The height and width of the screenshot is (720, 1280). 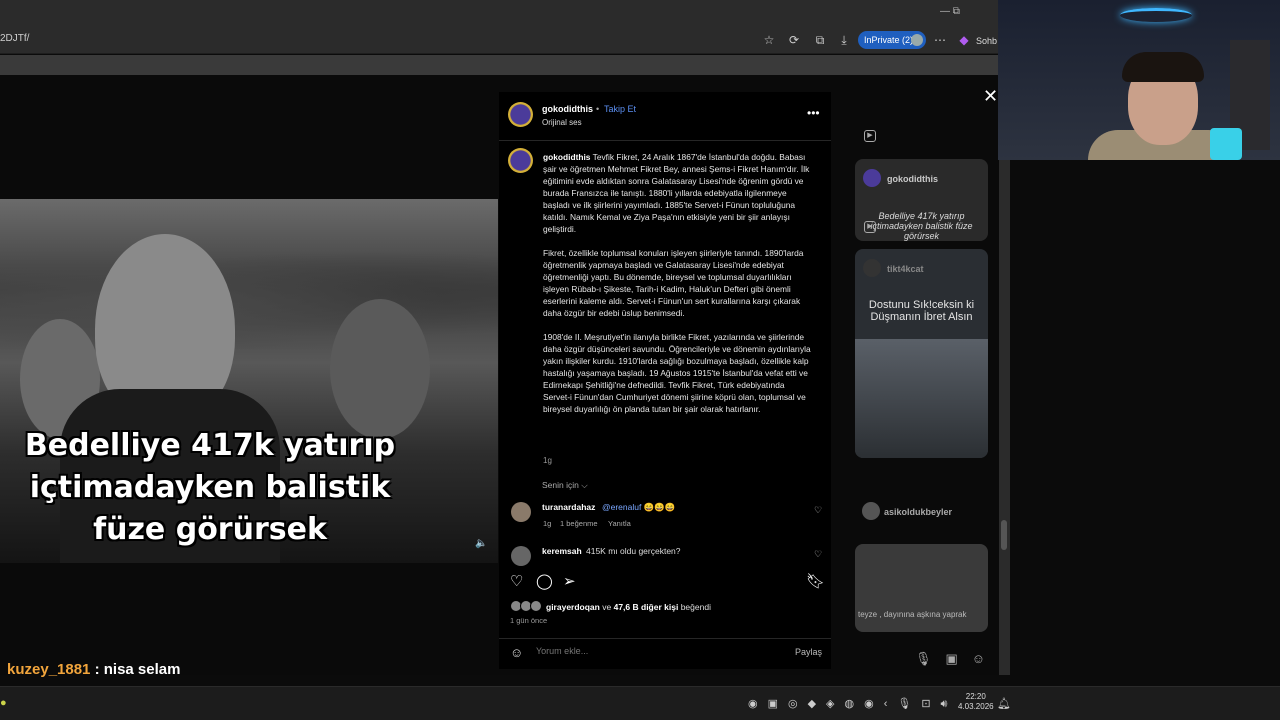 I want to click on page-background, so click(x=499, y=65).